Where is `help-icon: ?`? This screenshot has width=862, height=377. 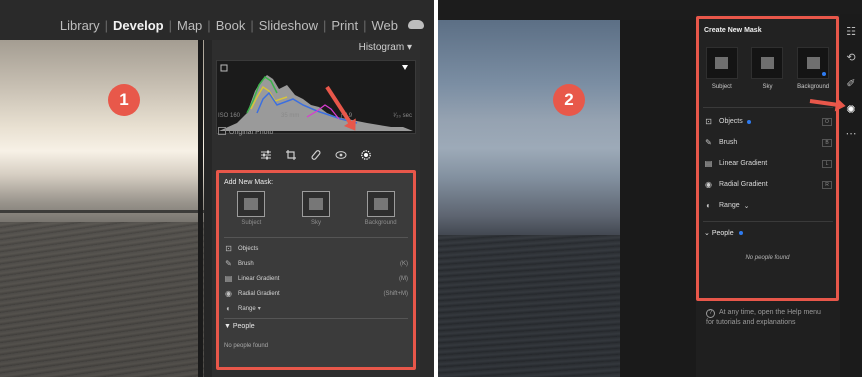 help-icon: ? is located at coordinates (710, 313).